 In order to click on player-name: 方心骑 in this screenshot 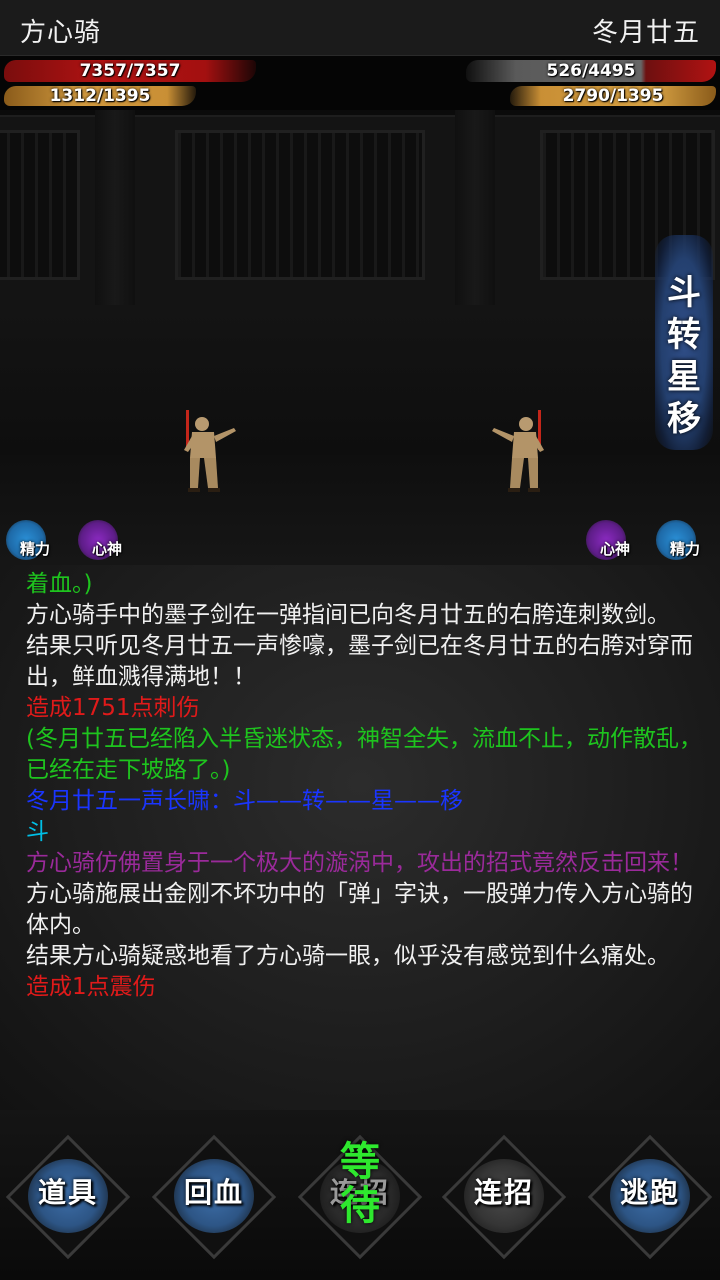, I will do `click(61, 33)`.